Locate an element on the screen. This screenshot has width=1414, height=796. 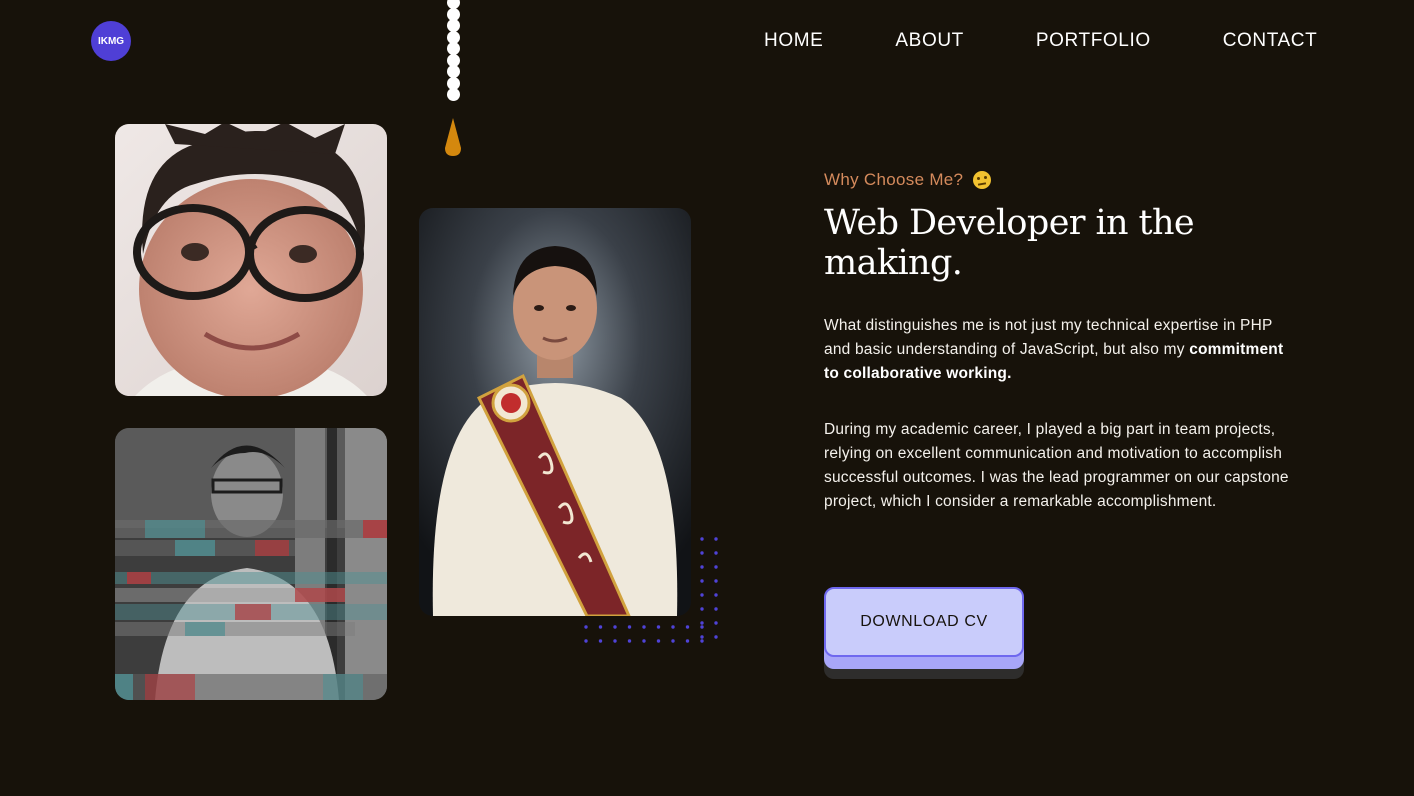
site-logo: IKMG is located at coordinates (111, 41).